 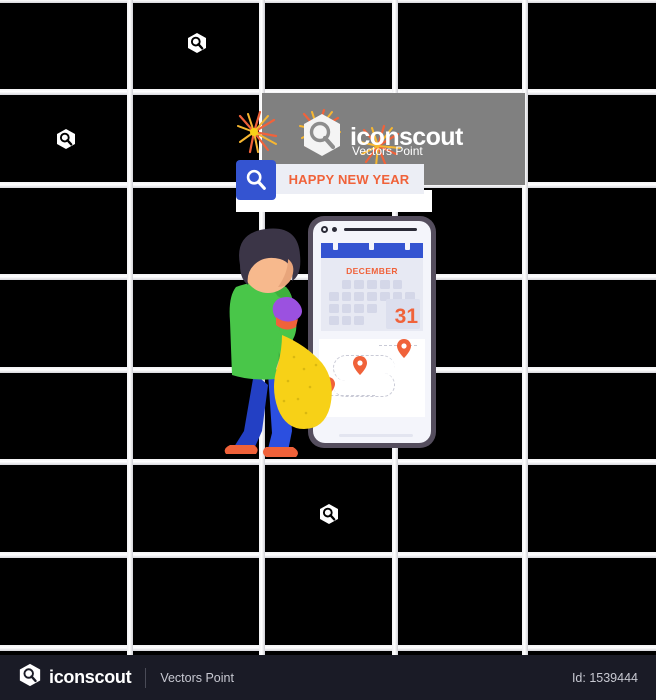 I want to click on banner-label: HAPPY NEW YEAR, so click(x=349, y=179).